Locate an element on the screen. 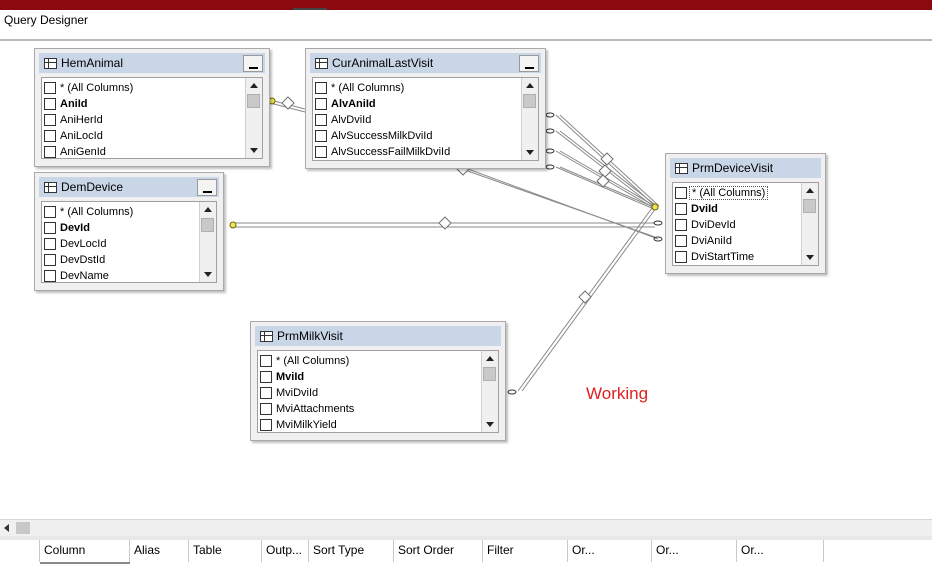 The image size is (932, 564). grid-row-selector is located at coordinates (20, 551).